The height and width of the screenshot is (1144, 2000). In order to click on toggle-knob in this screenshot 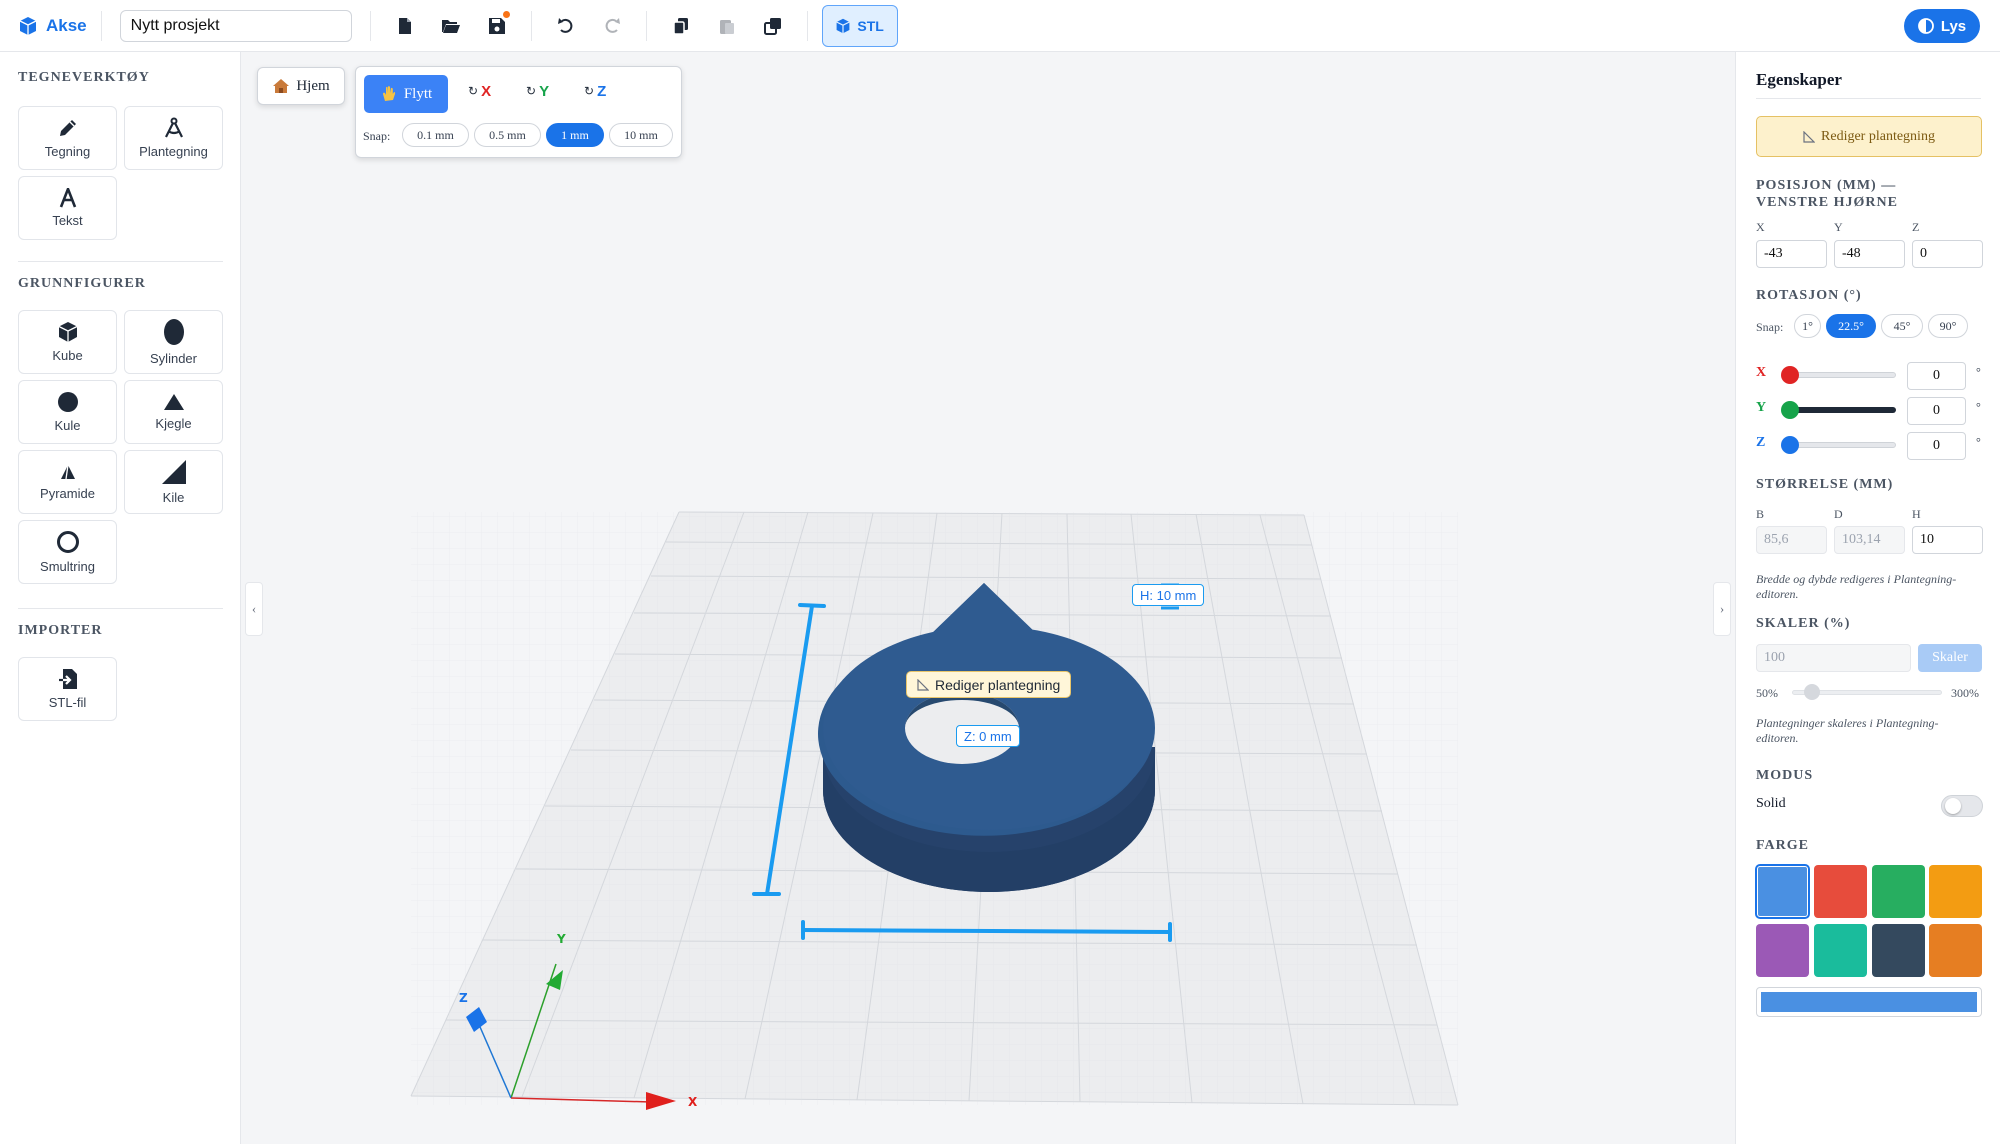, I will do `click(1953, 806)`.